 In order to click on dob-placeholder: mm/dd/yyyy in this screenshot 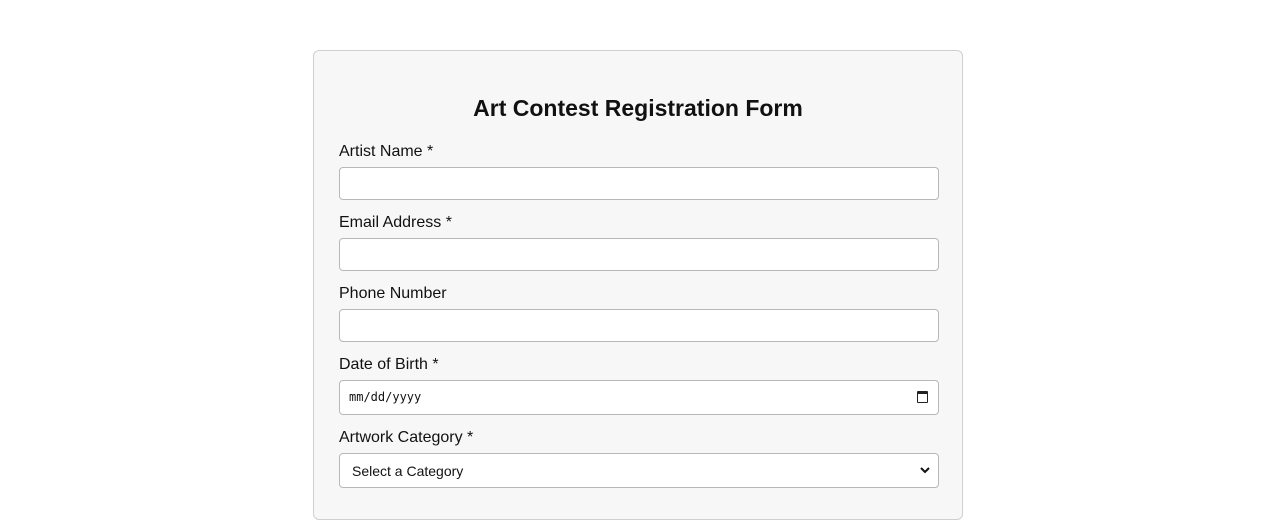, I will do `click(385, 397)`.